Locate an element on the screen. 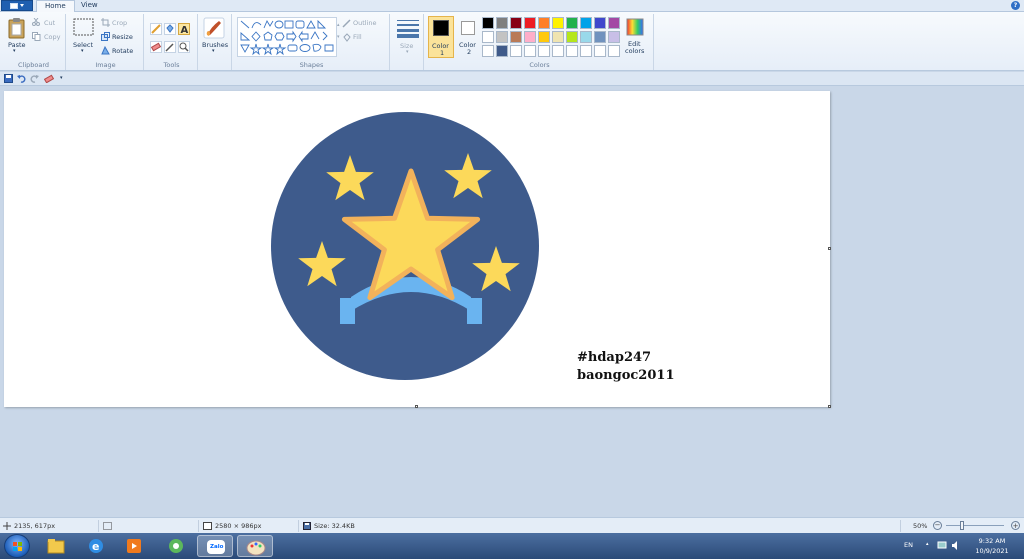 This screenshot has height=559, width=1024. award-illustration is located at coordinates (405, 246).